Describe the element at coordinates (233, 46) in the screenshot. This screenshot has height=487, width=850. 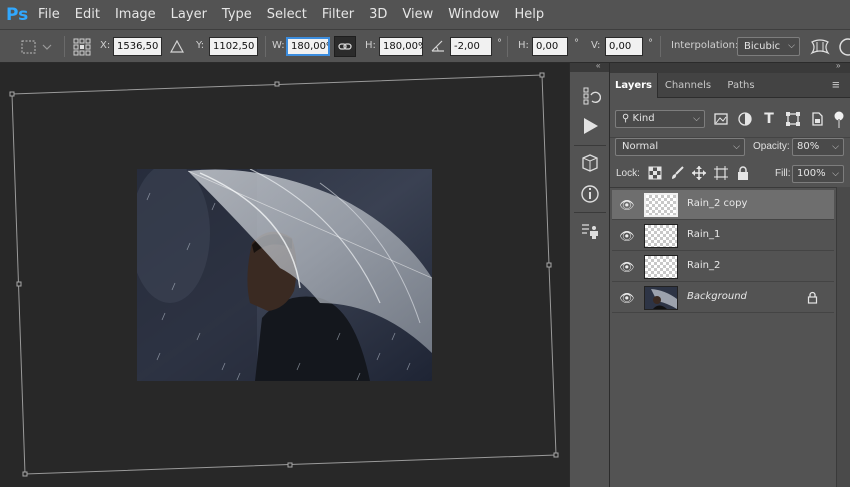
I see `y-position-input: 1102,50 px` at that location.